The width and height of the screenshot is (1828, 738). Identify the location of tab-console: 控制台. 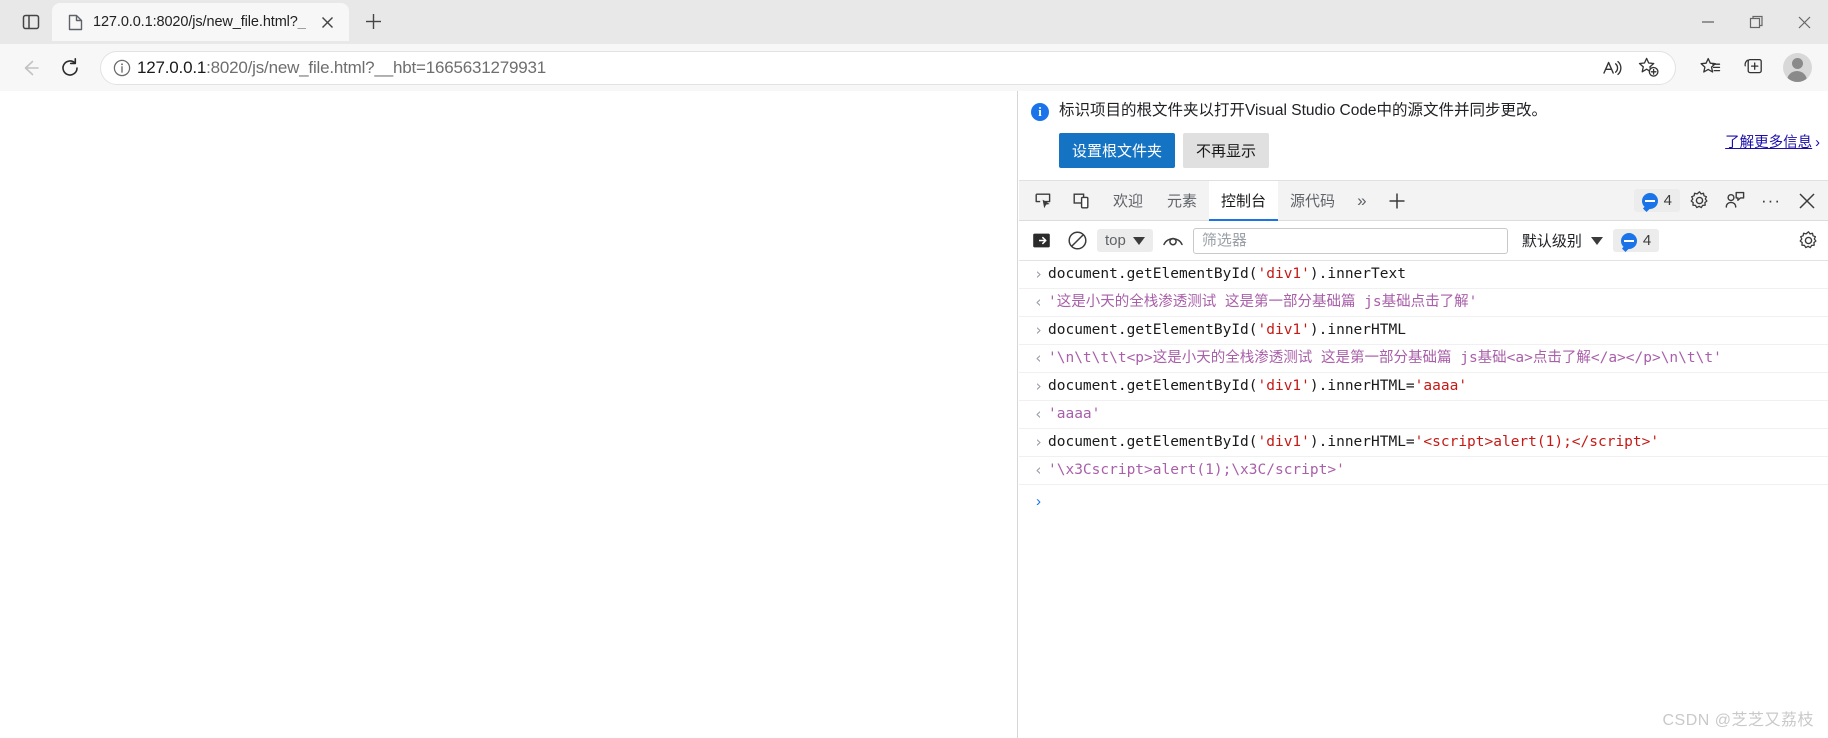
(1244, 201).